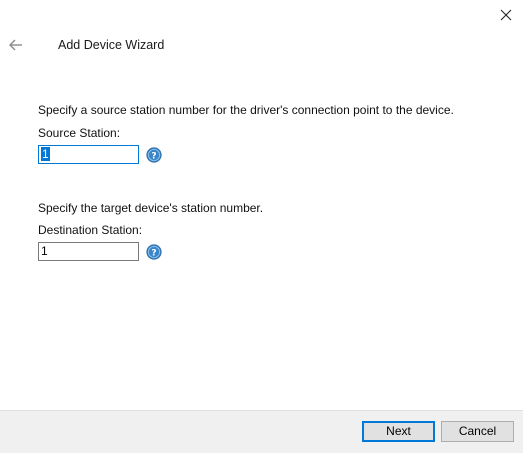 This screenshot has height=453, width=523. What do you see at coordinates (88, 251) in the screenshot?
I see `destination-station-input: 1` at bounding box center [88, 251].